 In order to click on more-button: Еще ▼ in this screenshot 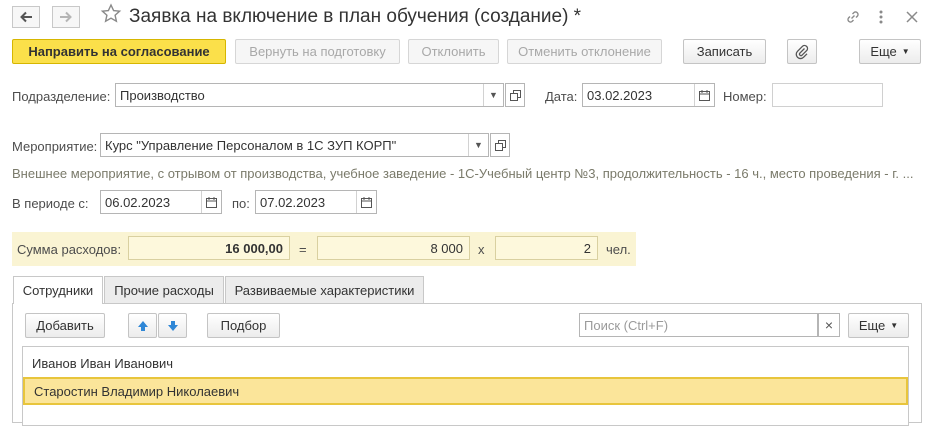, I will do `click(890, 51)`.